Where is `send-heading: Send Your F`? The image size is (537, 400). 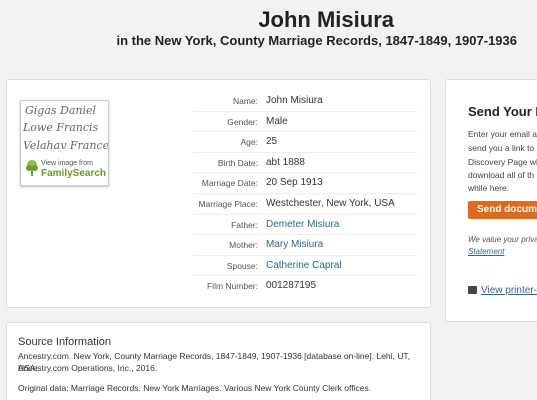 send-heading: Send Your F is located at coordinates (502, 111).